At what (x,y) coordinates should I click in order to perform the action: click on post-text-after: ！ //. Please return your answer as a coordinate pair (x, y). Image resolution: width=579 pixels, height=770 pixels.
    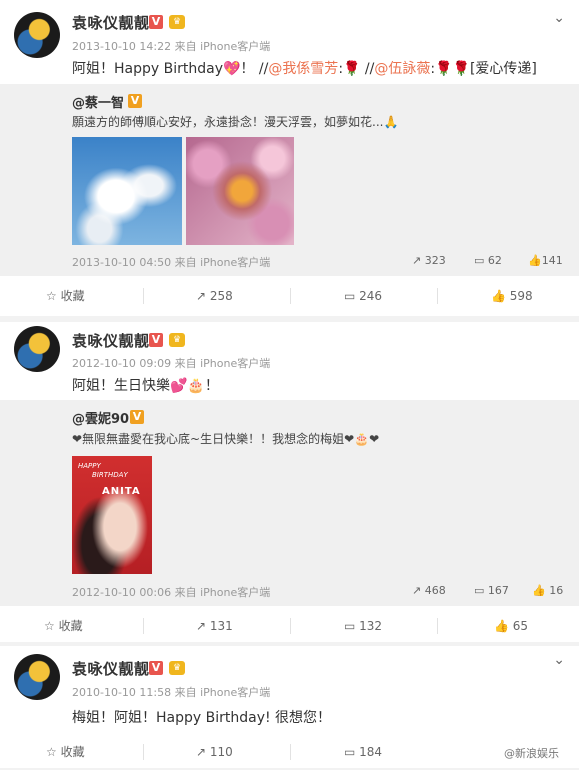
    Looking at the image, I should click on (254, 69).